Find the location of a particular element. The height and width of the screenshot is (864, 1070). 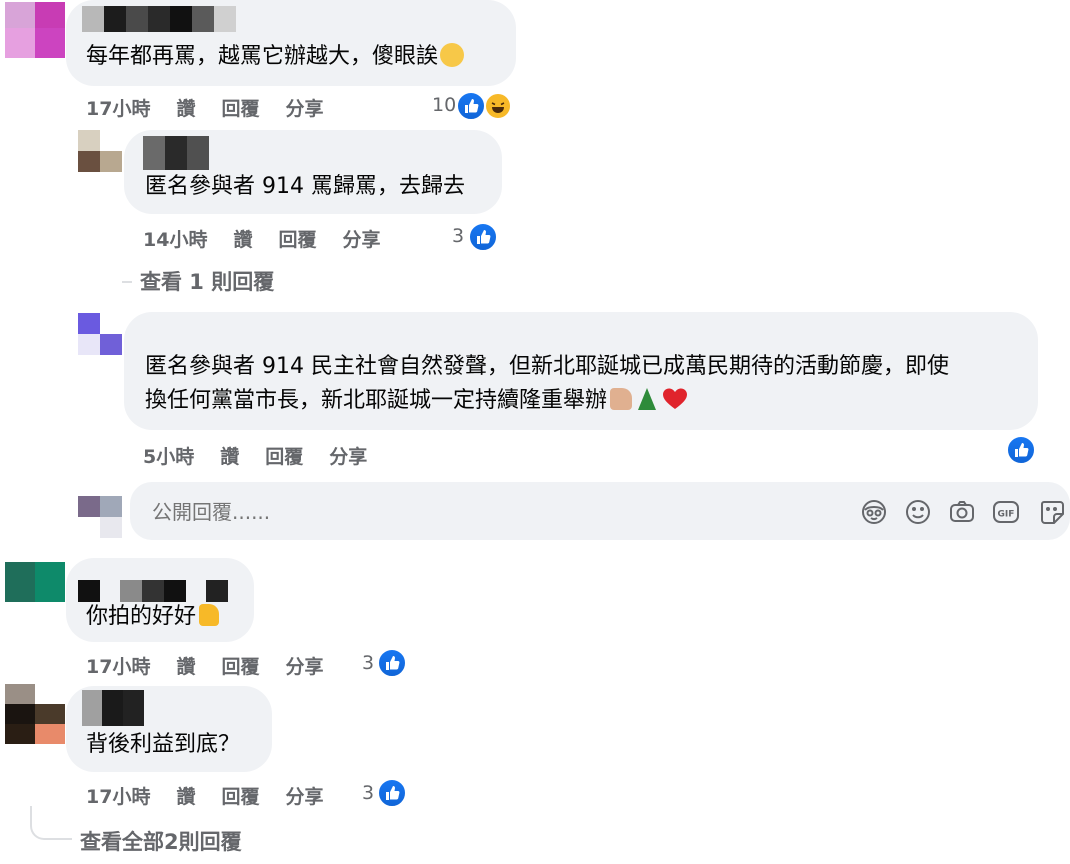

comment-meta: 5小時 讚 回覆 分享 is located at coordinates (268, 455).